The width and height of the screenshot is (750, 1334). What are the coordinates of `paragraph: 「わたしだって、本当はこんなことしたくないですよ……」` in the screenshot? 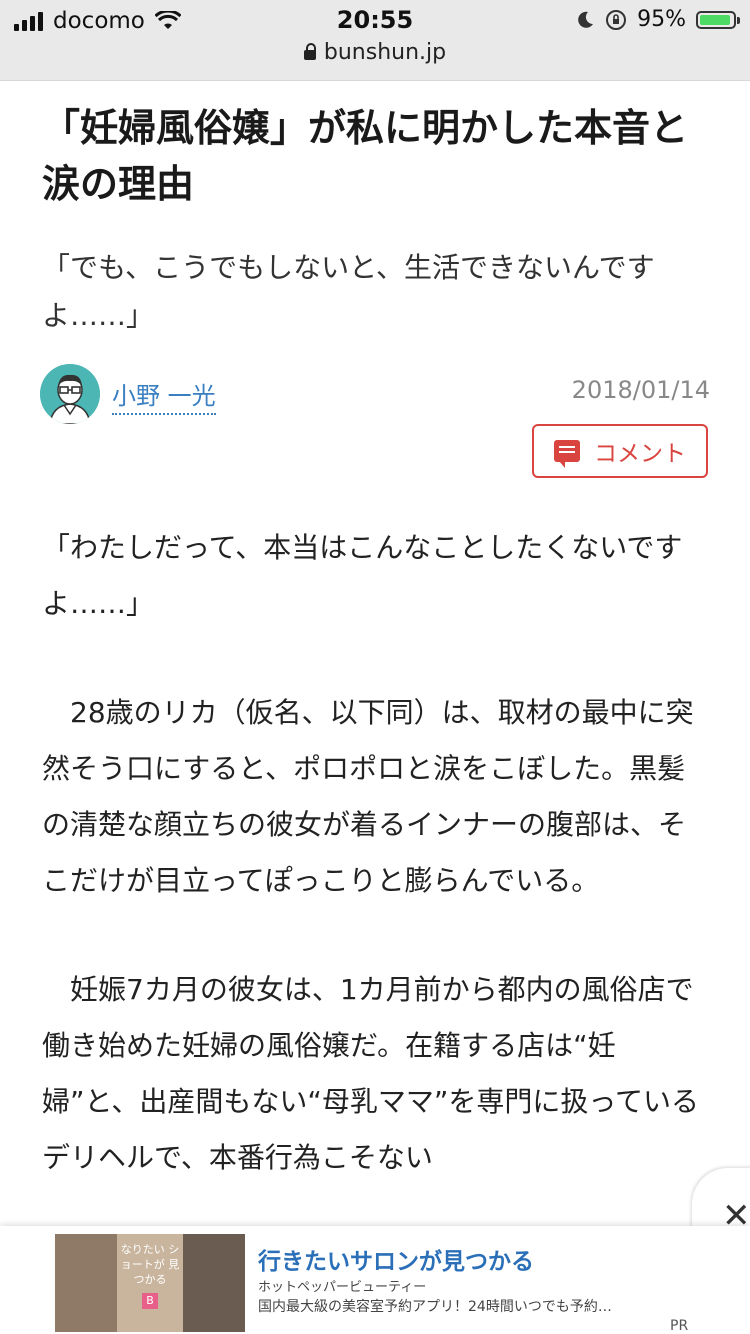 It's located at (362, 575).